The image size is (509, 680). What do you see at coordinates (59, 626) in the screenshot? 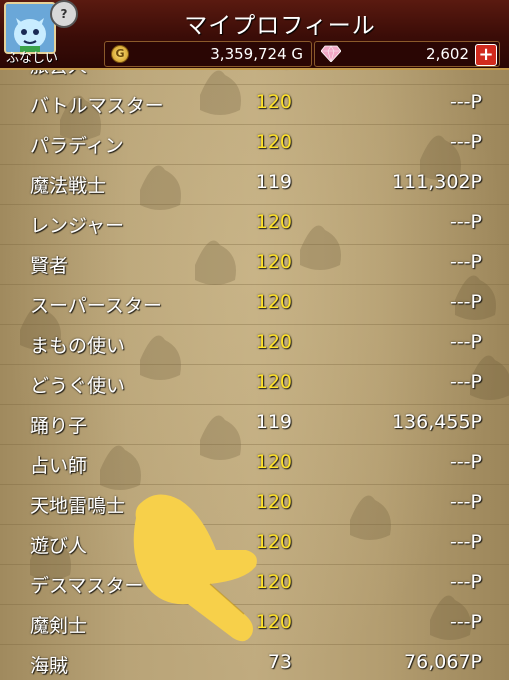
I see `job-name: 魔剣士` at bounding box center [59, 626].